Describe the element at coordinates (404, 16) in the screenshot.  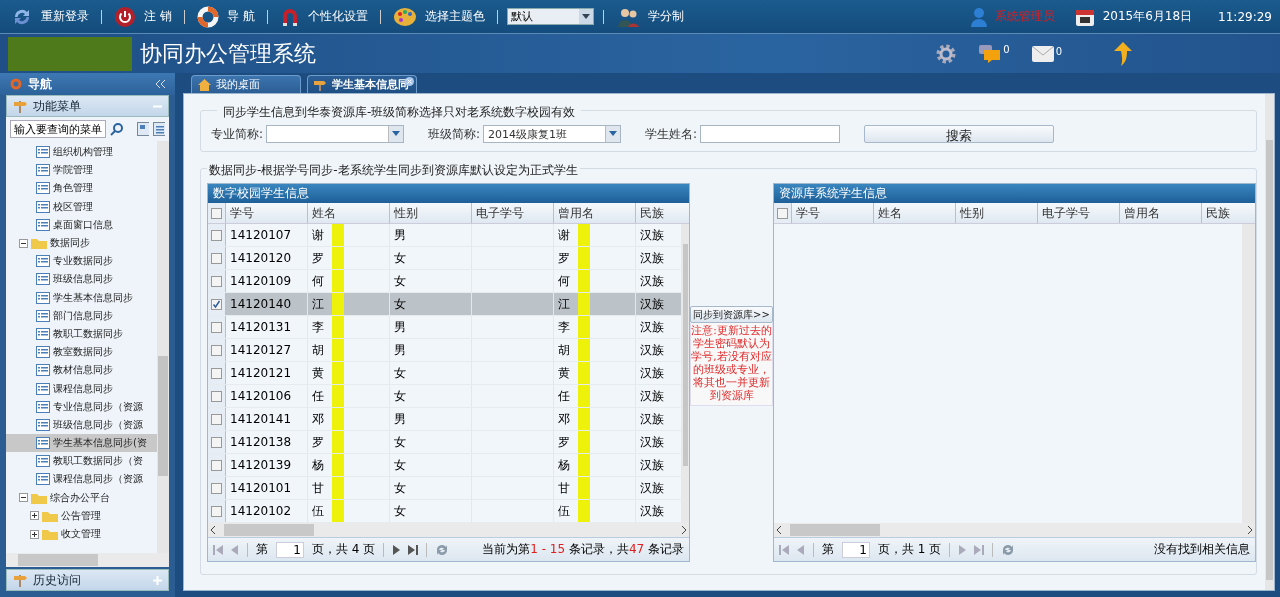
I see `palette-icon` at that location.